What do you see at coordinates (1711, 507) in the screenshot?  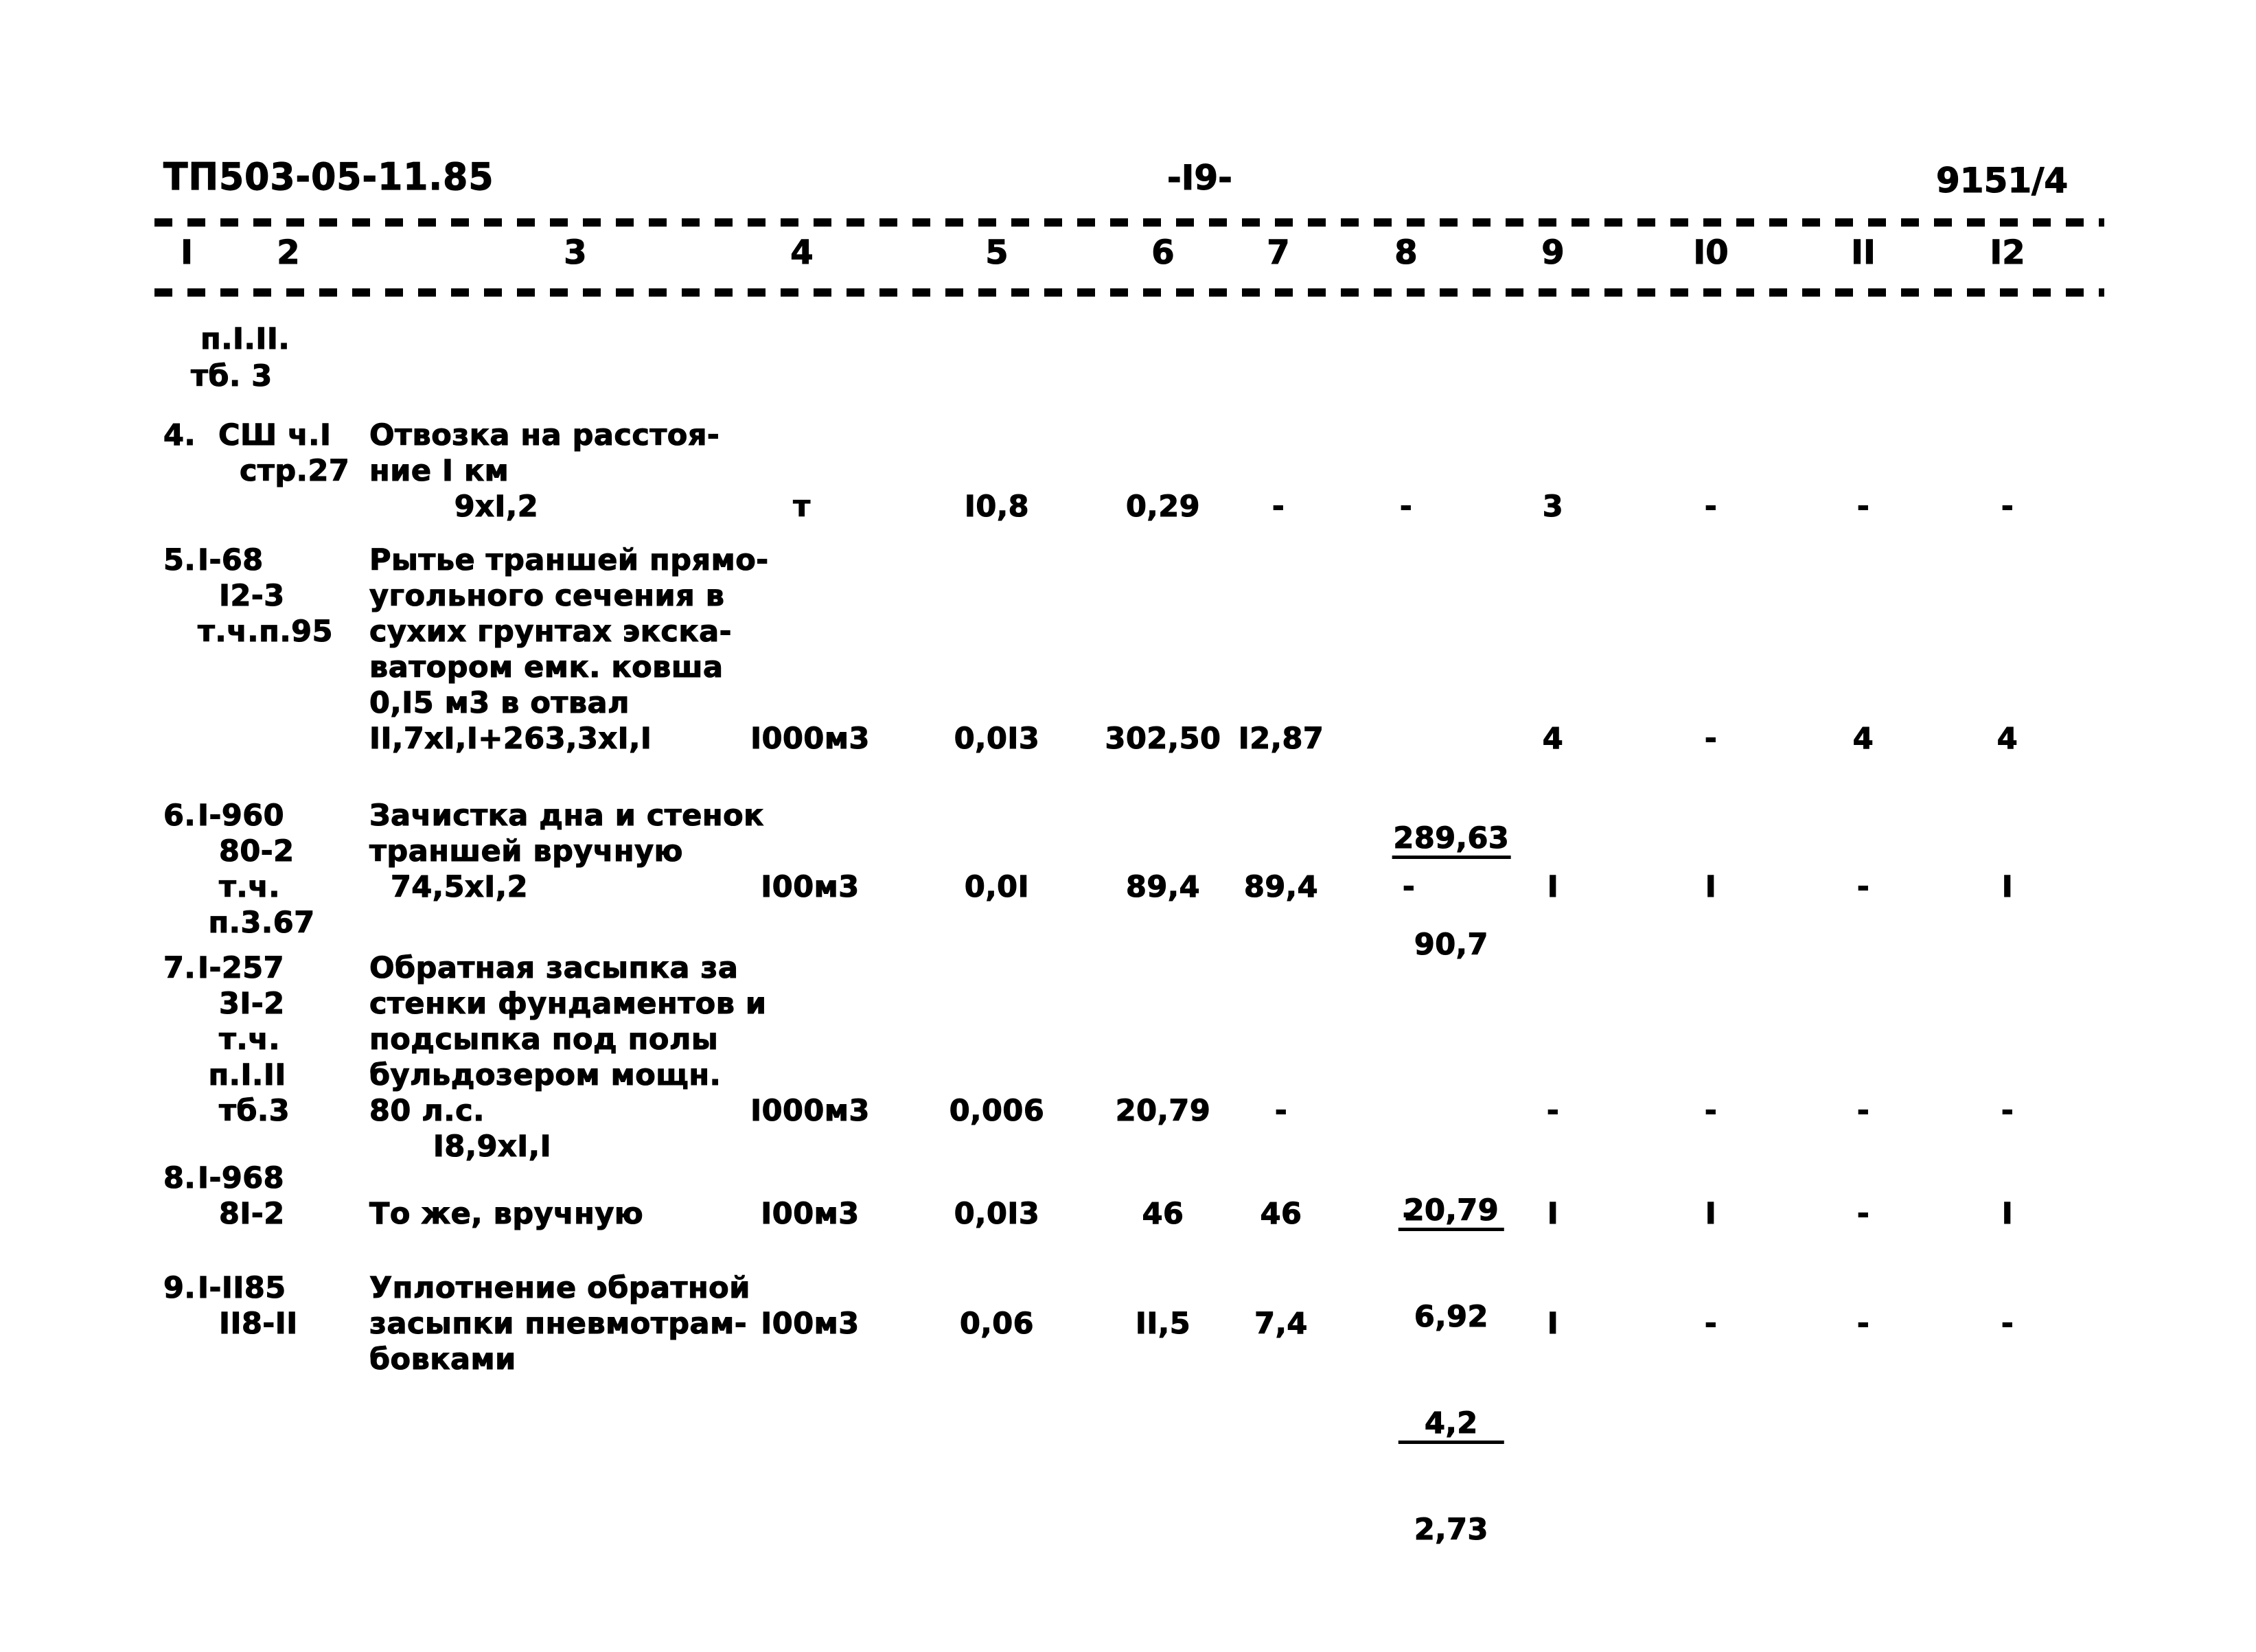 I see `row-4-col10: -` at bounding box center [1711, 507].